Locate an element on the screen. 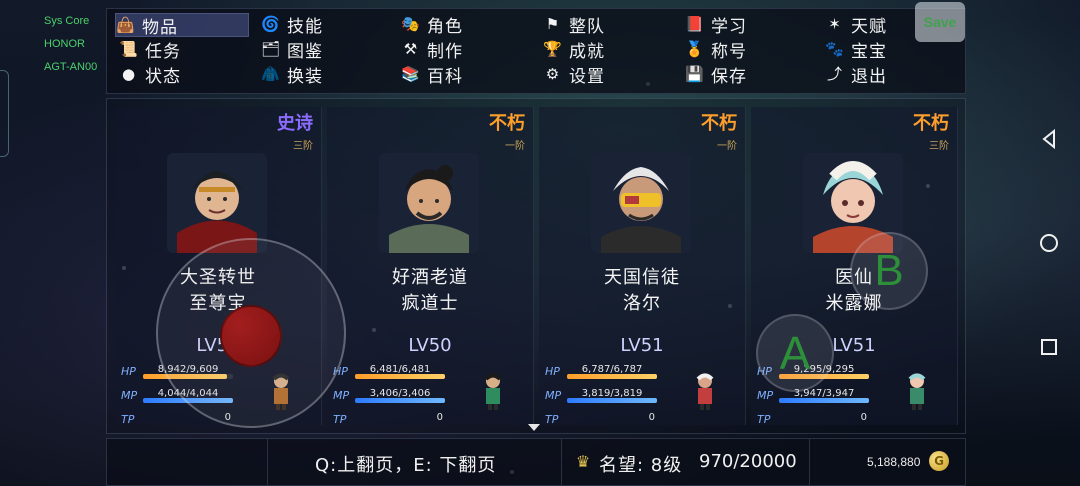 This screenshot has width=1080, height=486. menu-item-encyclopedia: 📚 百科 is located at coordinates (432, 75).